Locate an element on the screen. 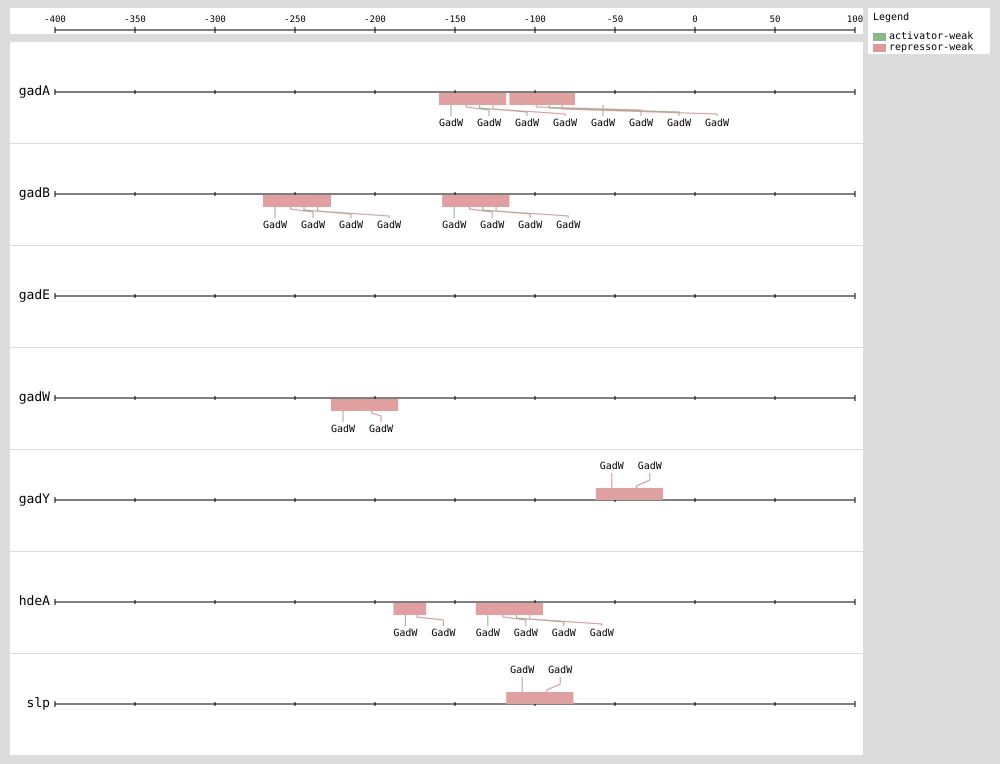  axis-tick-label: 100 is located at coordinates (854, 20).